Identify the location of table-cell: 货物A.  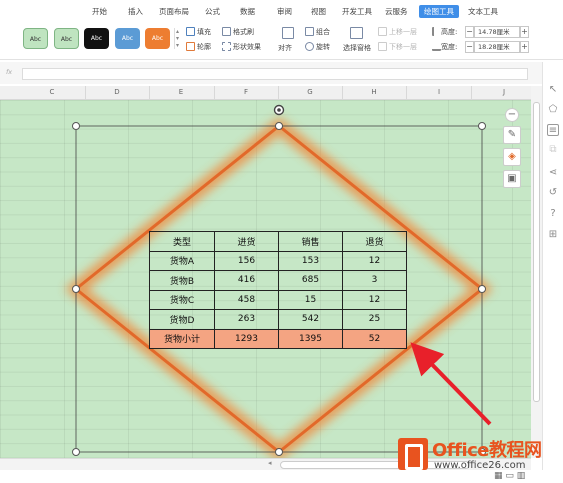
(182, 260).